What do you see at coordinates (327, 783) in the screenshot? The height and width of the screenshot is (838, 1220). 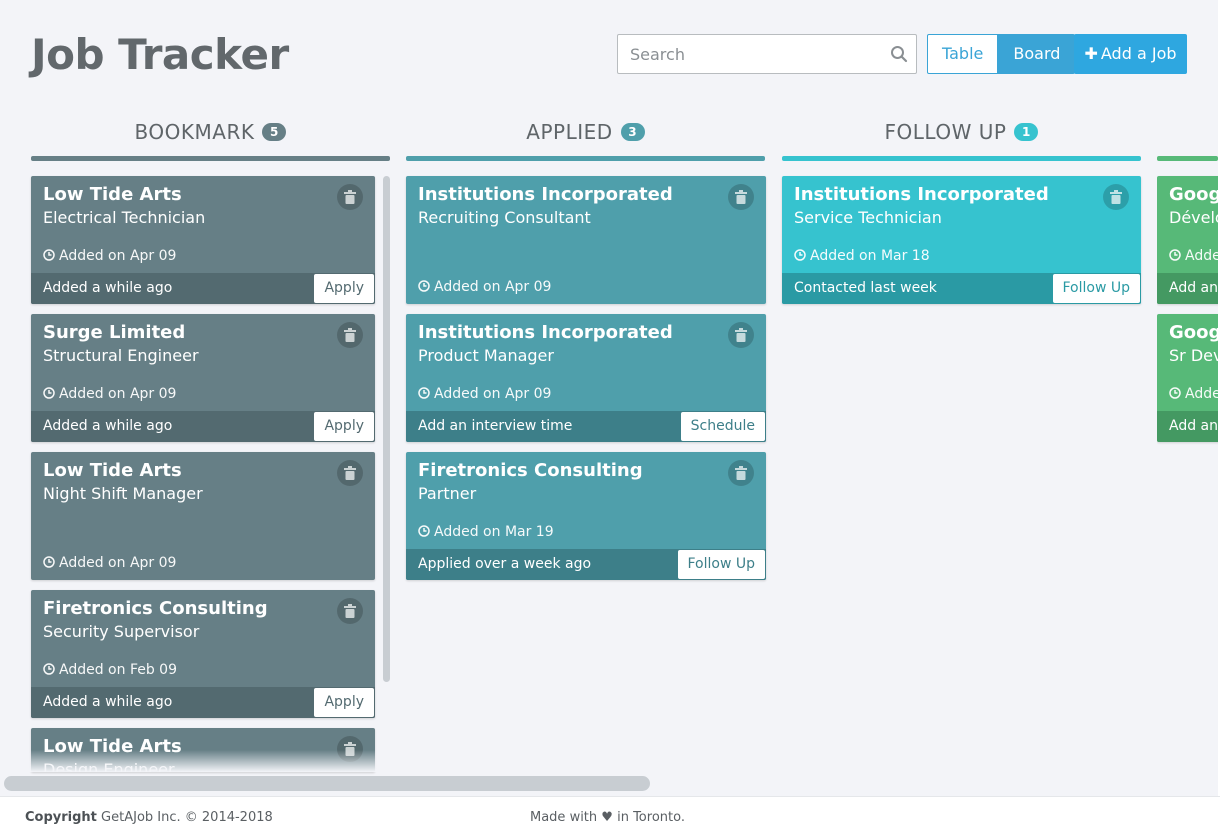 I see `horizontal-scrollbar` at bounding box center [327, 783].